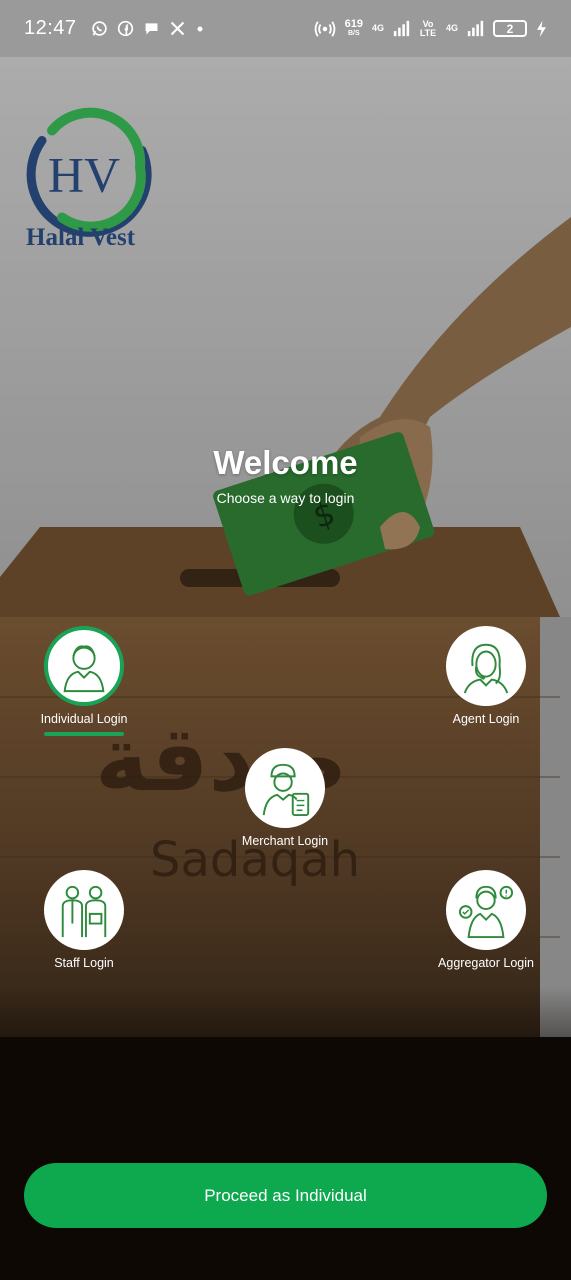  I want to click on notification-icons, so click(148, 28).